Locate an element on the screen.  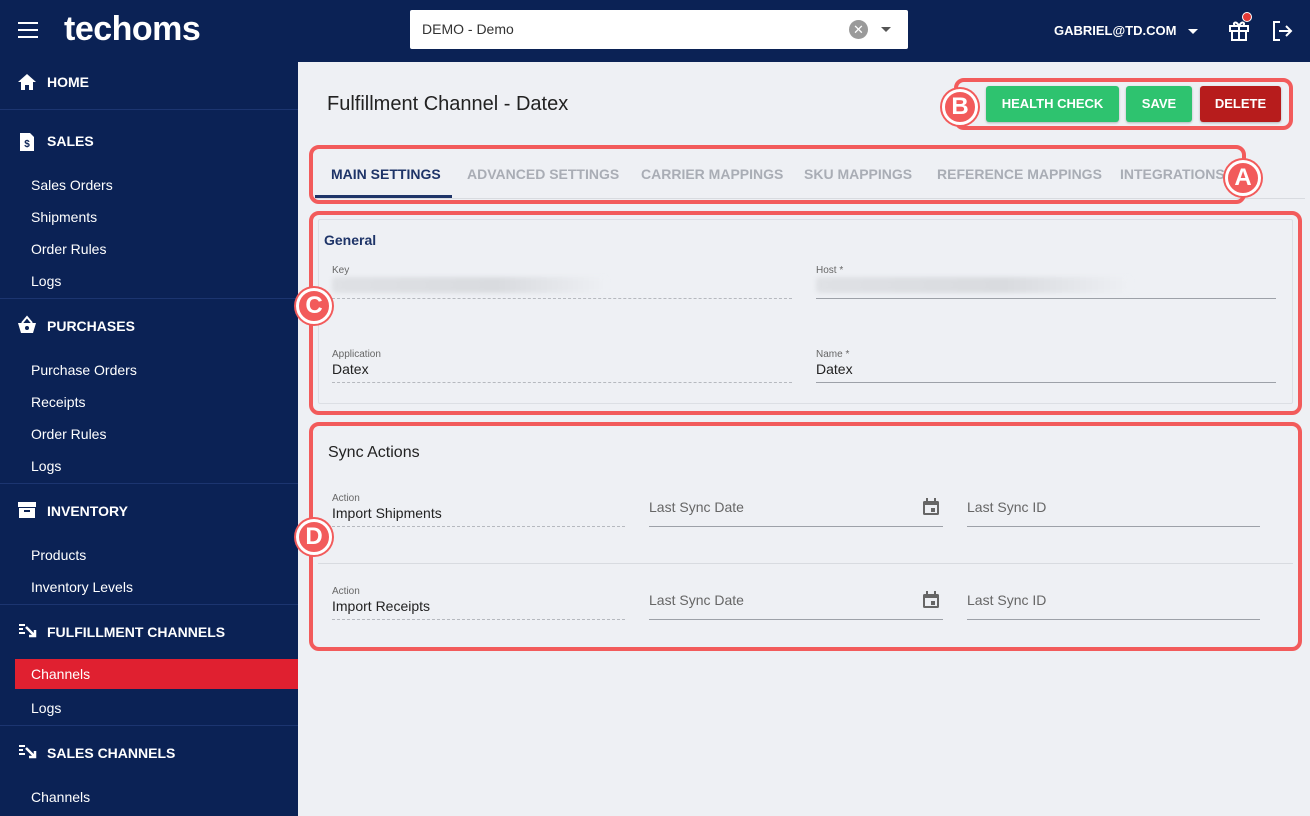
menu-icon is located at coordinates (28, 30).